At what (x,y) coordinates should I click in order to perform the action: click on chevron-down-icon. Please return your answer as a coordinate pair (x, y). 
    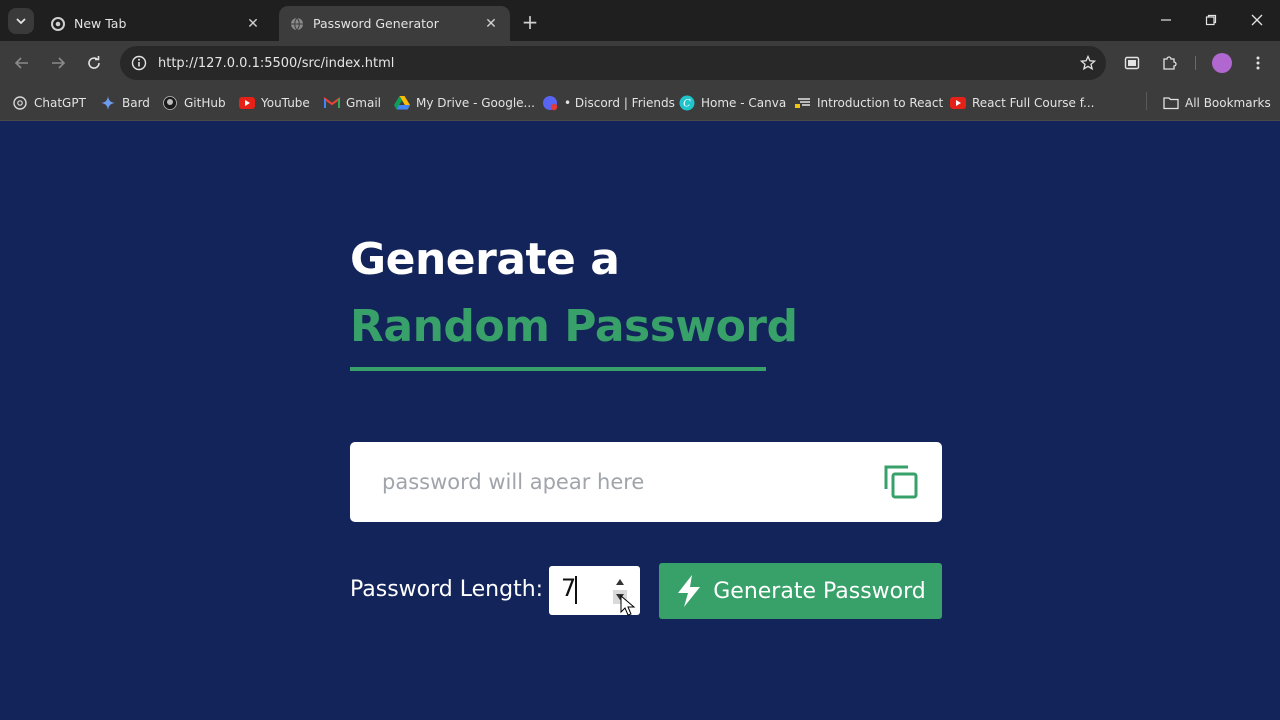
    Looking at the image, I should click on (21, 21).